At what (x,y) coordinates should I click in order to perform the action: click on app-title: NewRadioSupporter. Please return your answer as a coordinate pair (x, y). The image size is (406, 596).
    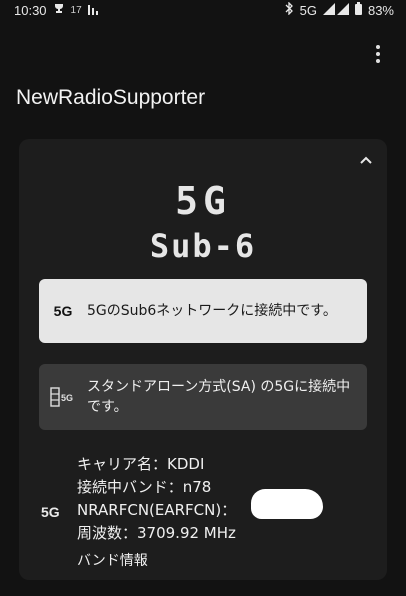
    Looking at the image, I should click on (111, 97).